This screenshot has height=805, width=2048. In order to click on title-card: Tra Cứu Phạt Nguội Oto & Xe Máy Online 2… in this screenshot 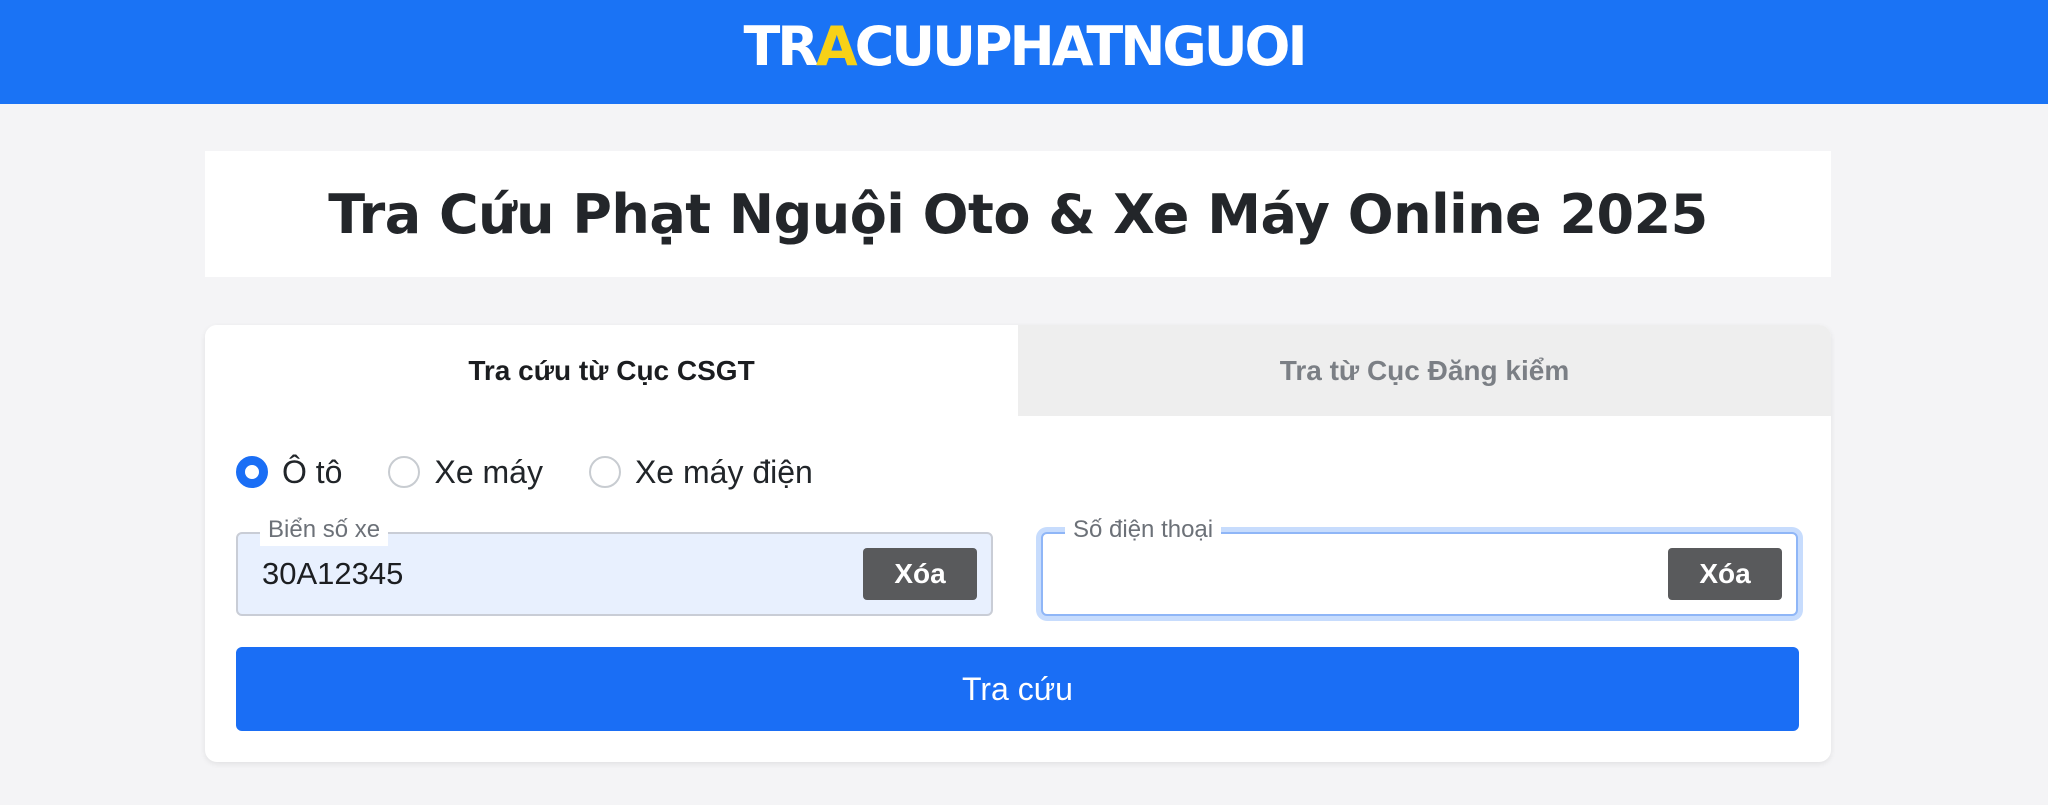, I will do `click(1018, 214)`.